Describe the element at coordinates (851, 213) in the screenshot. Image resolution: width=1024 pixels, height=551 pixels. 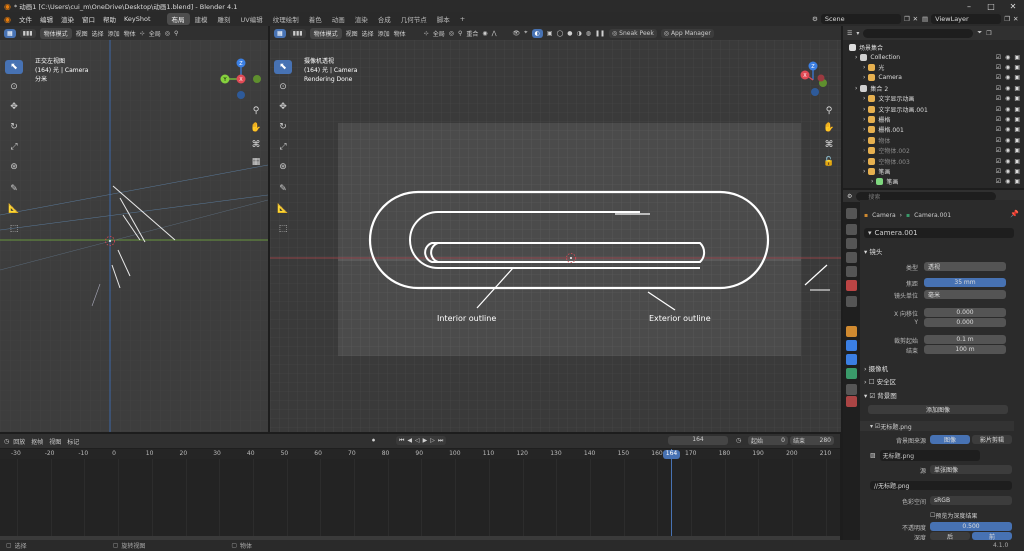
I see `tab-tool-icon` at that location.